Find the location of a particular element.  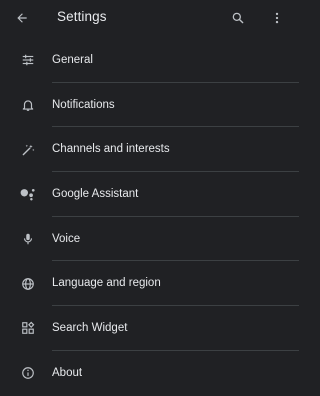

info-icon is located at coordinates (28, 373).